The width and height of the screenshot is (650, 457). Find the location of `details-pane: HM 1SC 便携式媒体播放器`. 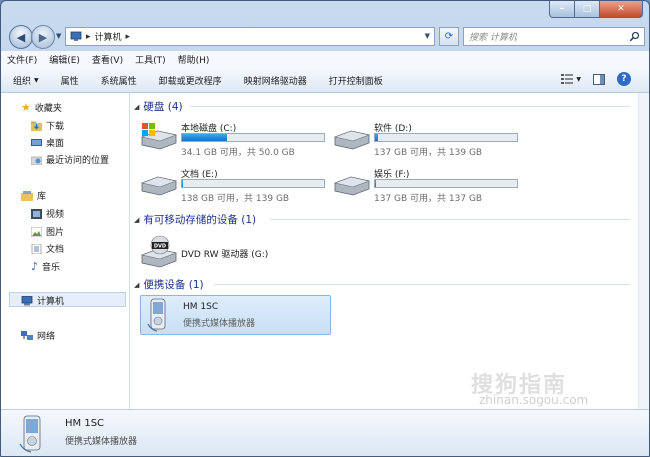

details-pane: HM 1SC 便携式媒体播放器 is located at coordinates (325, 432).